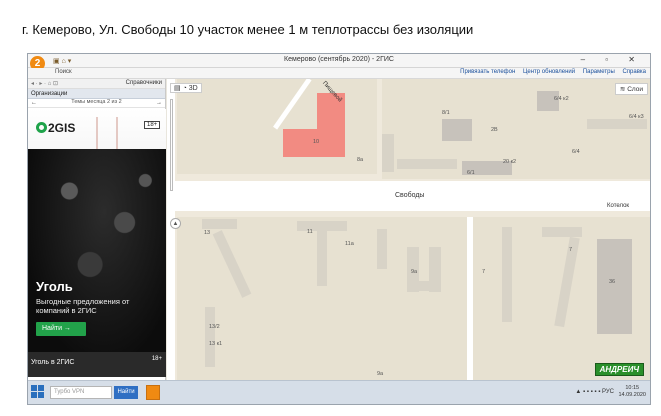 The image size is (661, 416). I want to click on building-label: 2В, so click(494, 130).